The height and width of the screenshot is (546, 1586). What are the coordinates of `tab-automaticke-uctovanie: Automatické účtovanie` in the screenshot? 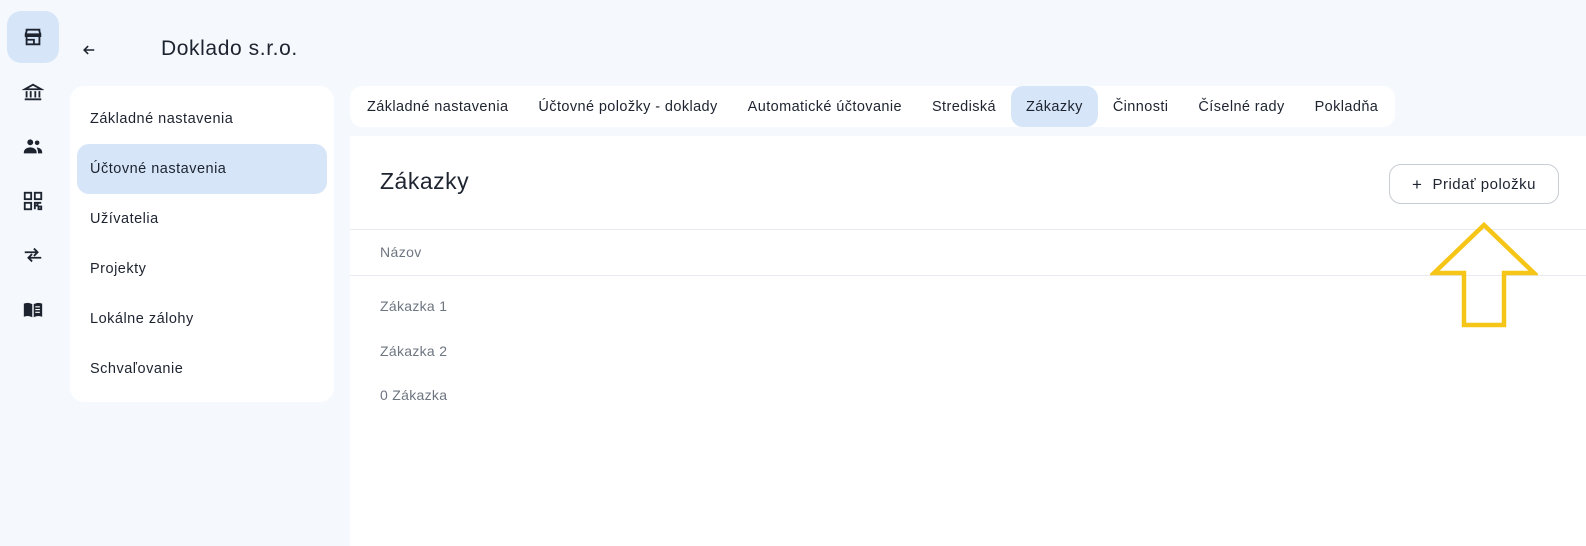 It's located at (825, 106).